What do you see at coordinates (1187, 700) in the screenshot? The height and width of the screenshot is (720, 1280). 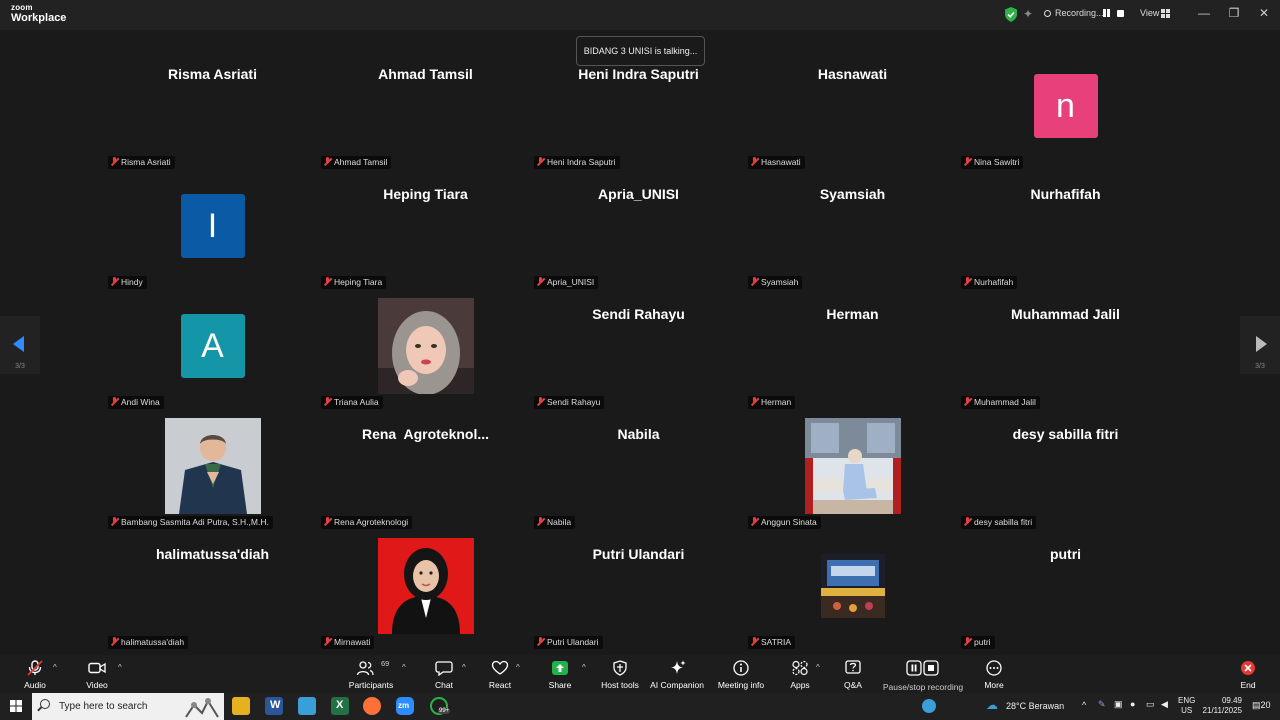 I see `lang-top: ENG` at bounding box center [1187, 700].